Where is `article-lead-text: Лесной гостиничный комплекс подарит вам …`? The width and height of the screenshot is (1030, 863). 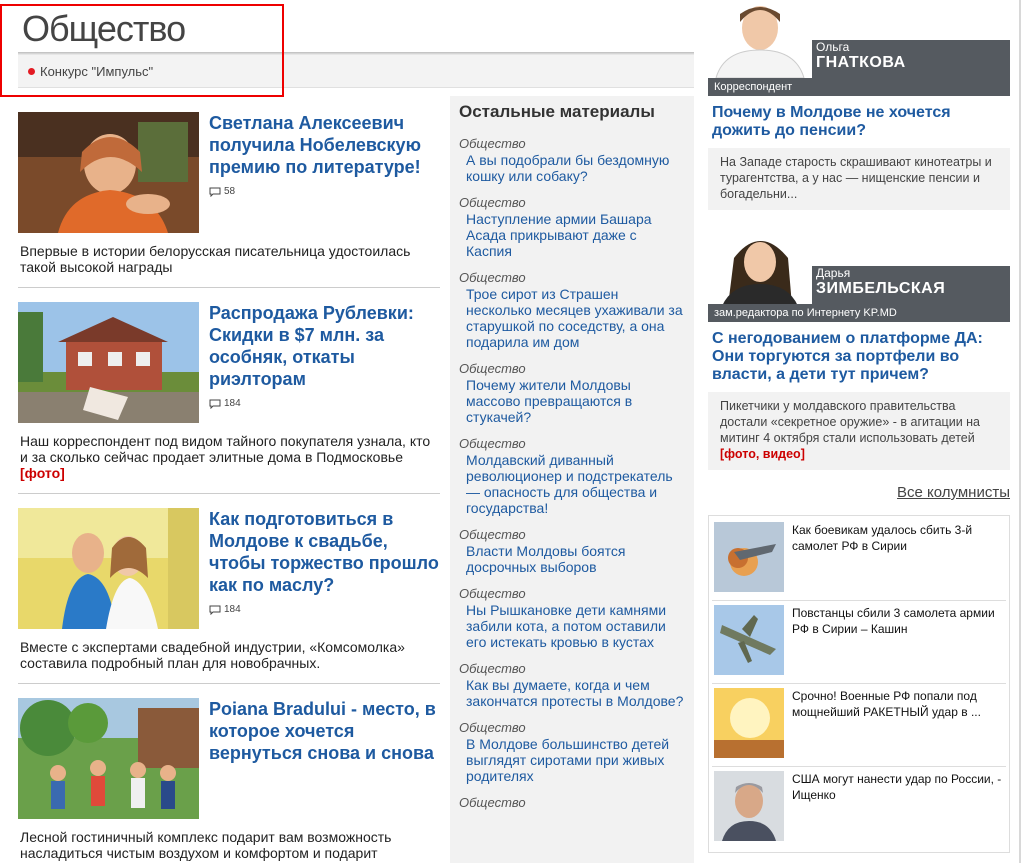 article-lead-text: Лесной гостиничный комплекс подарит вам … is located at coordinates (206, 845).